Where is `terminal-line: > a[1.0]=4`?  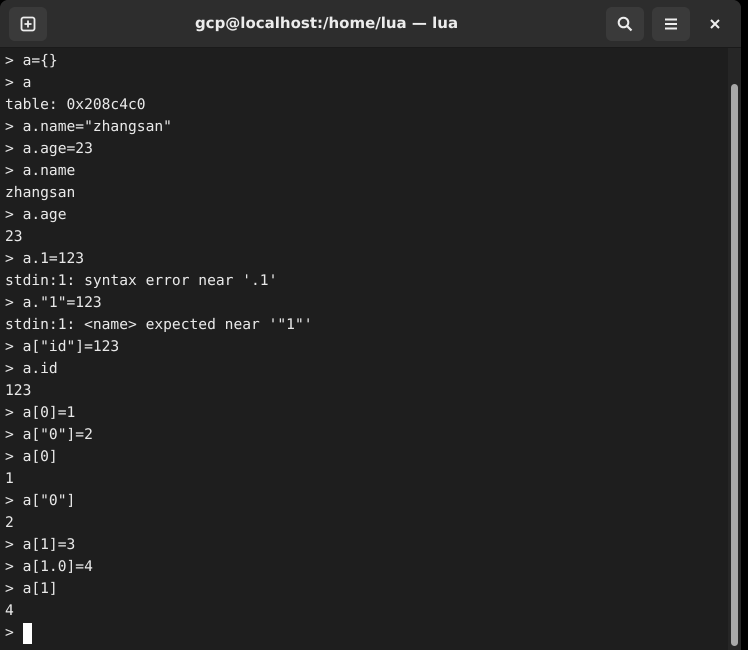 terminal-line: > a[1.0]=4 is located at coordinates (49, 567).